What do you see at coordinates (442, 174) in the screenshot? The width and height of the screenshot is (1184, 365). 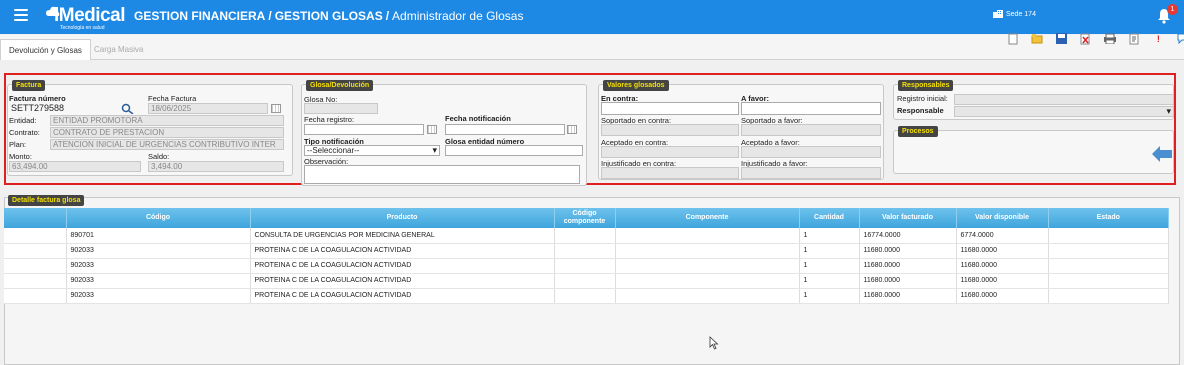 I see `observacion-field` at bounding box center [442, 174].